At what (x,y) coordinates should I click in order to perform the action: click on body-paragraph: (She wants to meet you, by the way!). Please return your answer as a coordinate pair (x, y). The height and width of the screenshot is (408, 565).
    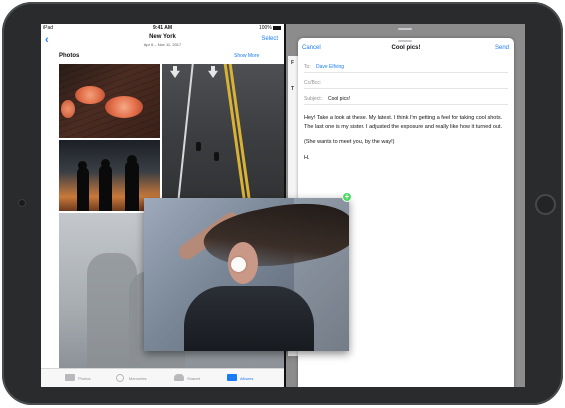
    Looking at the image, I should click on (349, 142).